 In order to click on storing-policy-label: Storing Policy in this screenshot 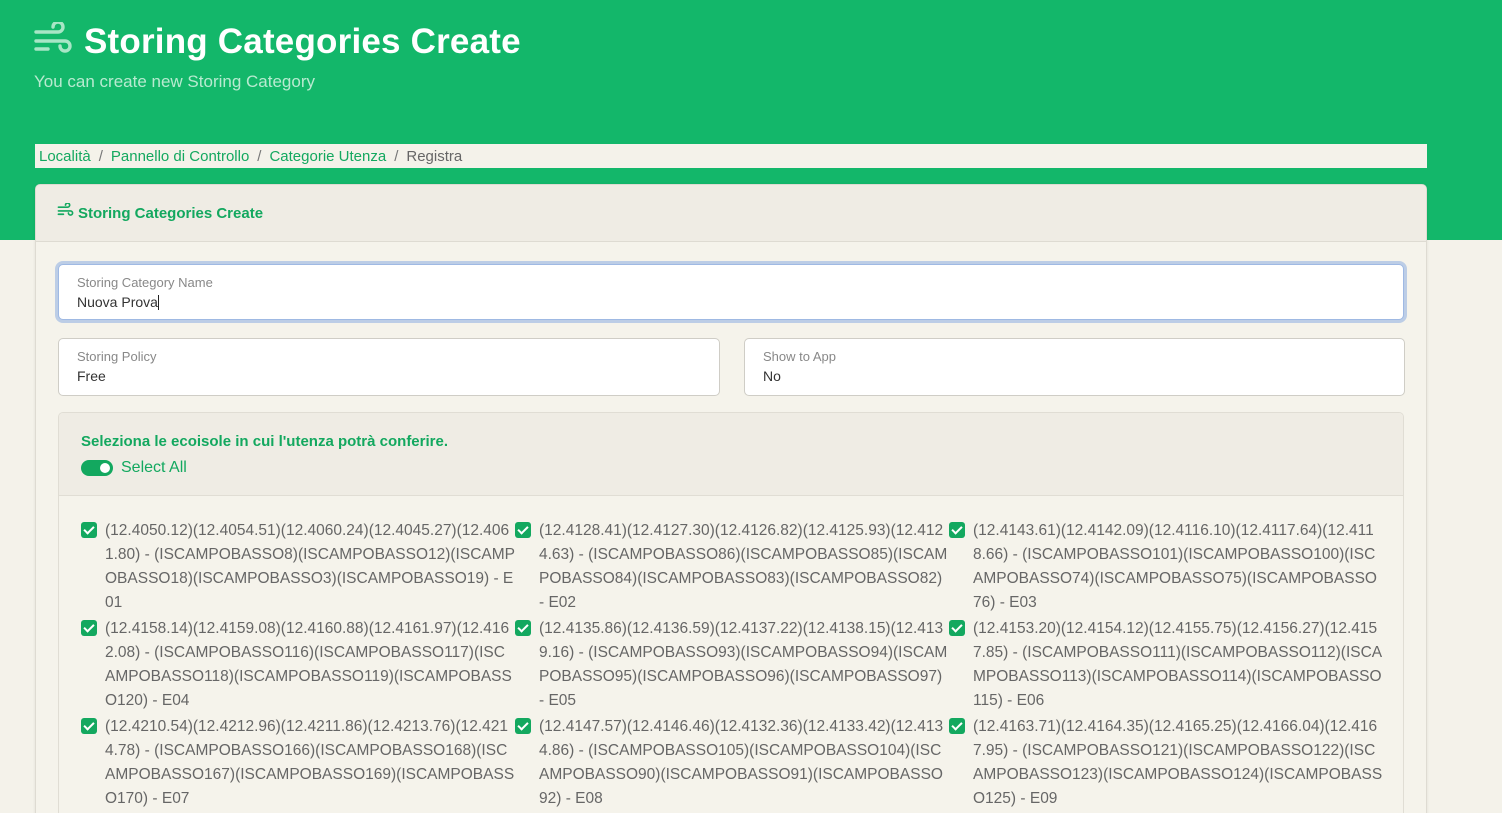, I will do `click(117, 356)`.